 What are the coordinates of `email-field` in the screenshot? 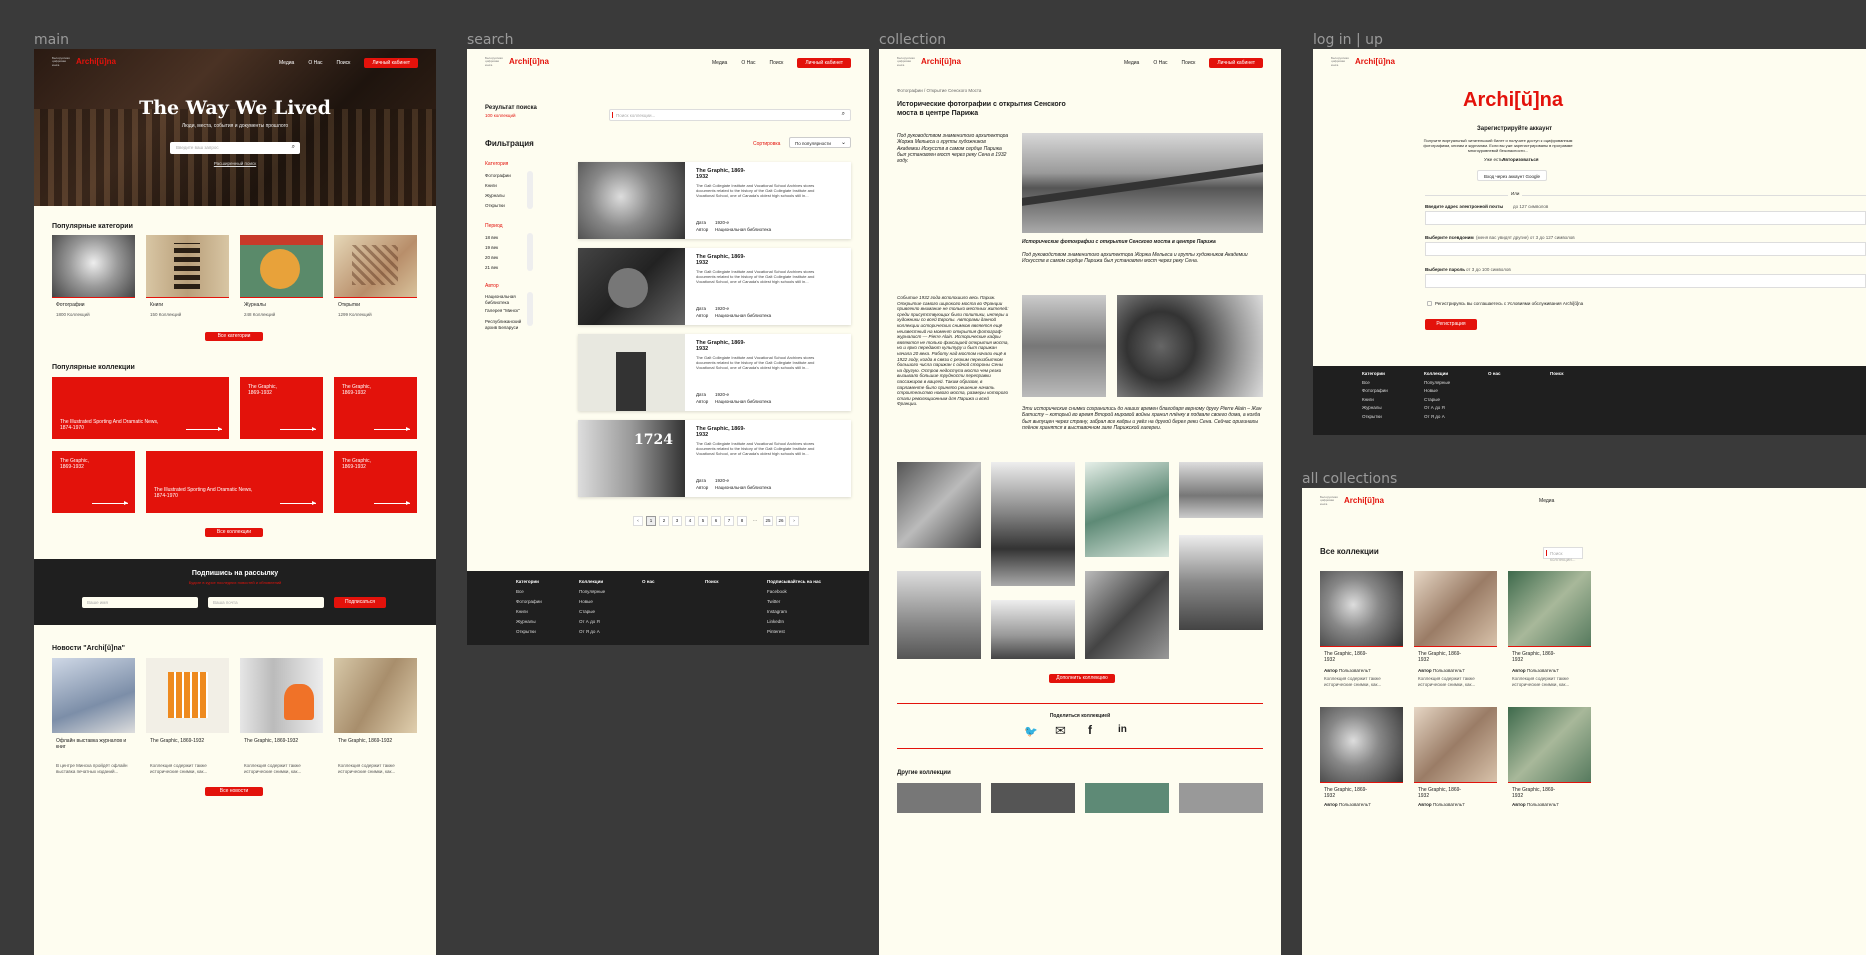 It's located at (1645, 218).